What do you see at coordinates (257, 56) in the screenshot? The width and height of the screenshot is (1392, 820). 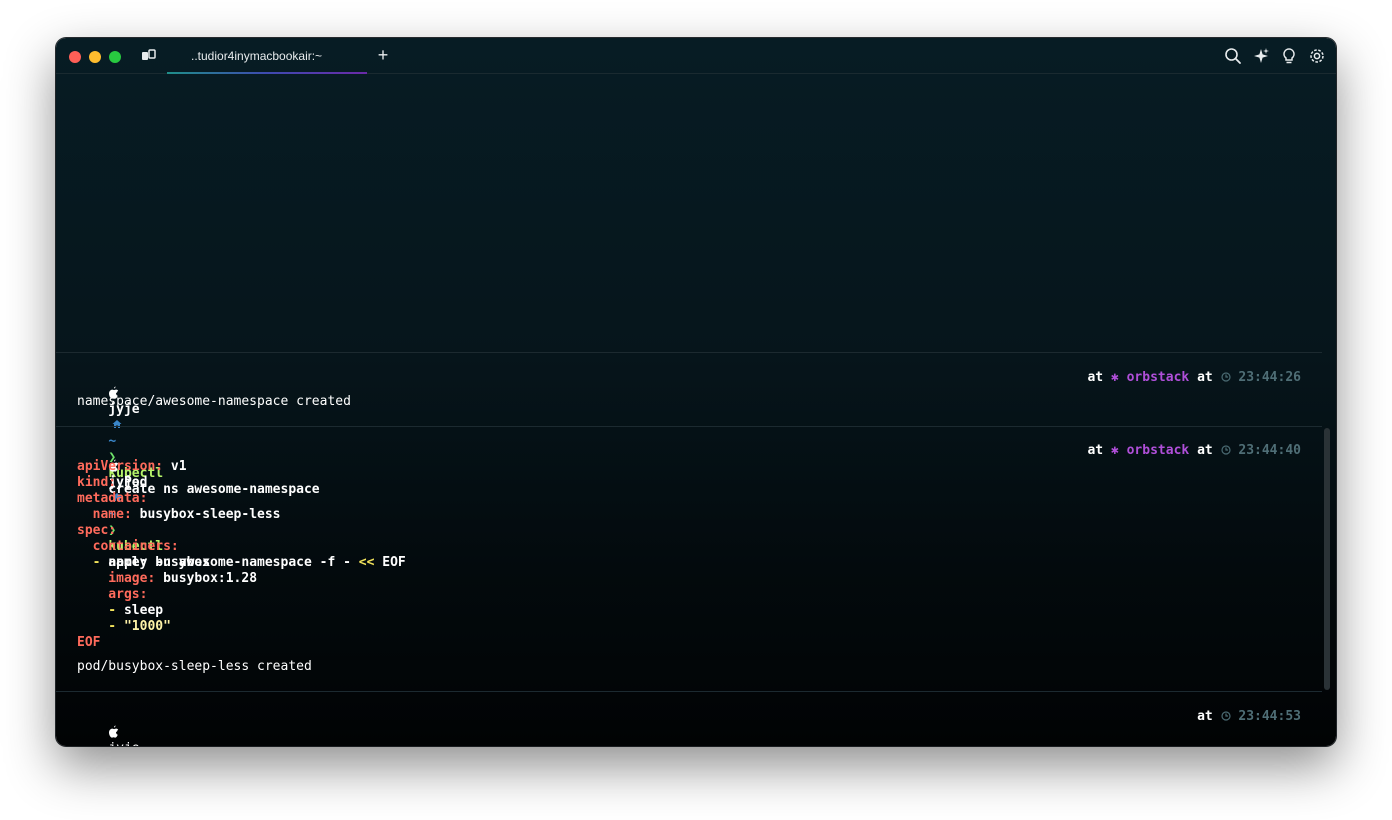 I see `tab-title: ..tudior4inymacbookair:~` at bounding box center [257, 56].